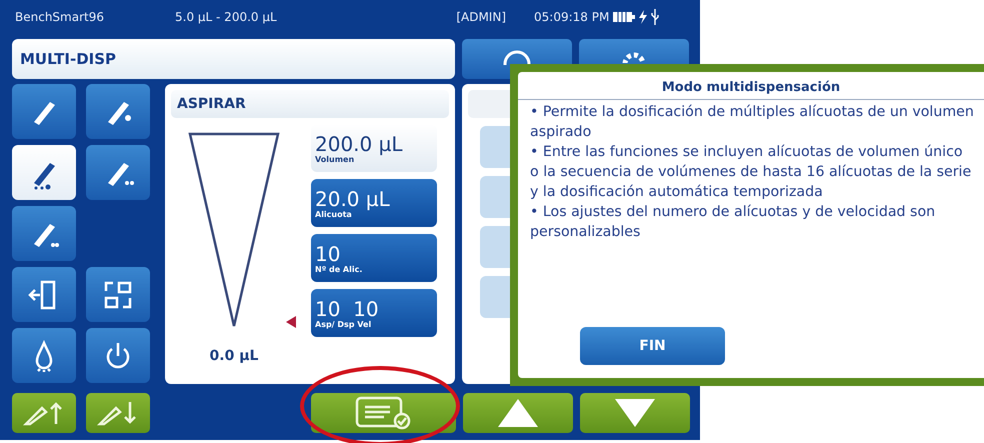  I want to click on usb-icon, so click(655, 17).